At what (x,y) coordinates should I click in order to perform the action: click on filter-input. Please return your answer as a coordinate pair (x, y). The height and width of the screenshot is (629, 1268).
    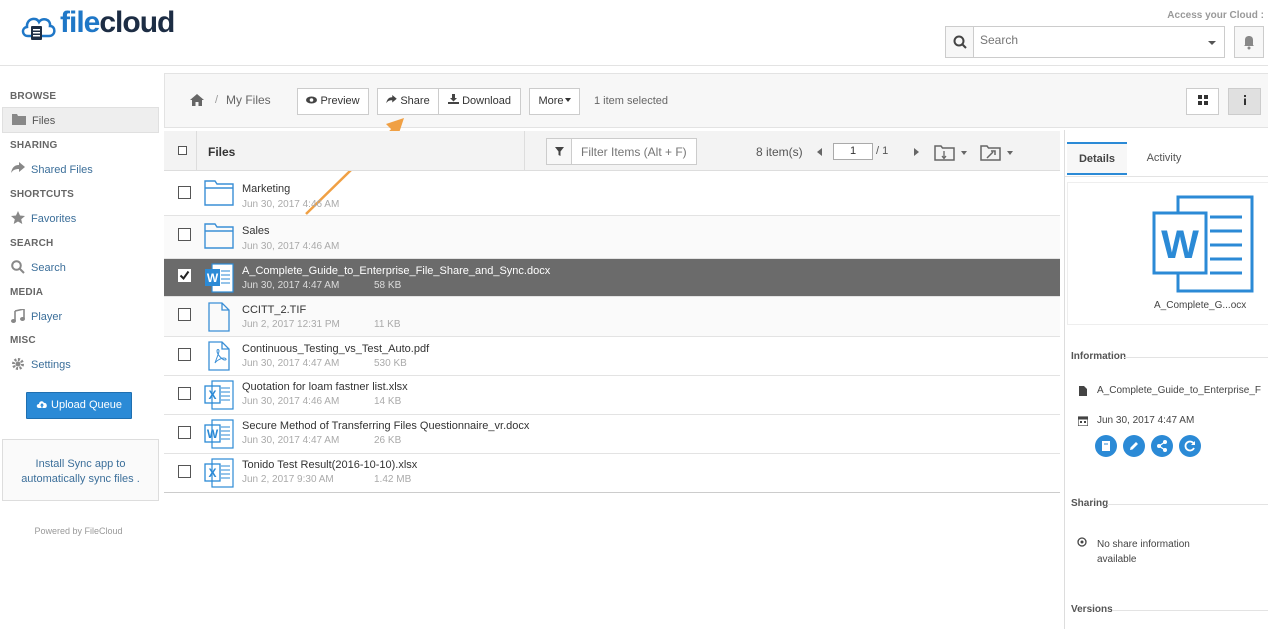
    Looking at the image, I should click on (637, 152).